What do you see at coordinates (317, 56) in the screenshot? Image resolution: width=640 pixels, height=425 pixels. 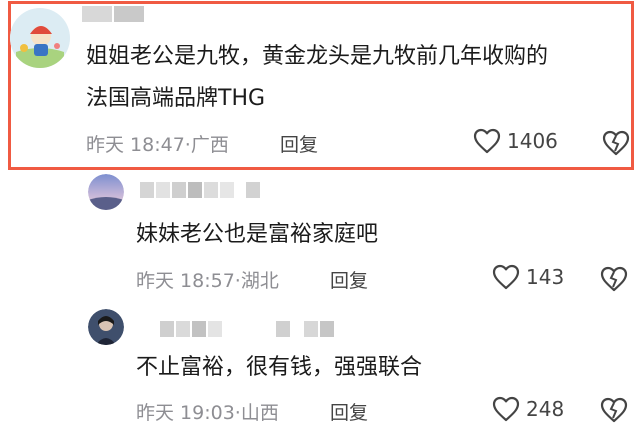 I see `comment-text-line-1: 姐姐老公是九牧，黄金龙头是九牧前几年收购的` at bounding box center [317, 56].